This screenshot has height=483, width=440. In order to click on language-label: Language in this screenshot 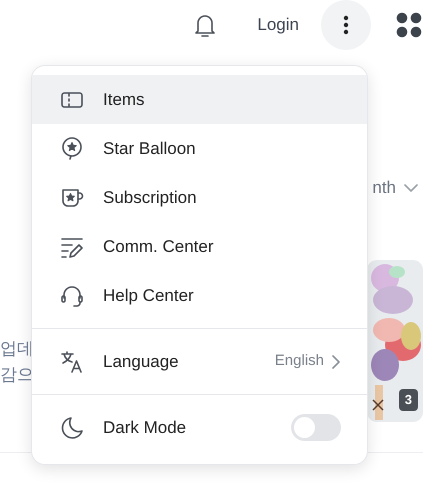, I will do `click(141, 361)`.